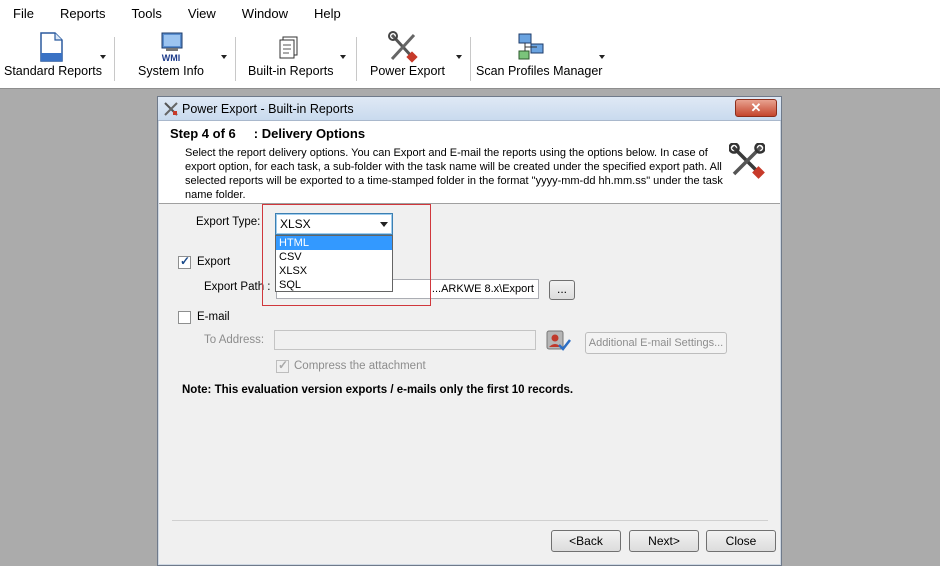 The image size is (940, 566). I want to click on export-type-option-csv: CSV, so click(334, 257).